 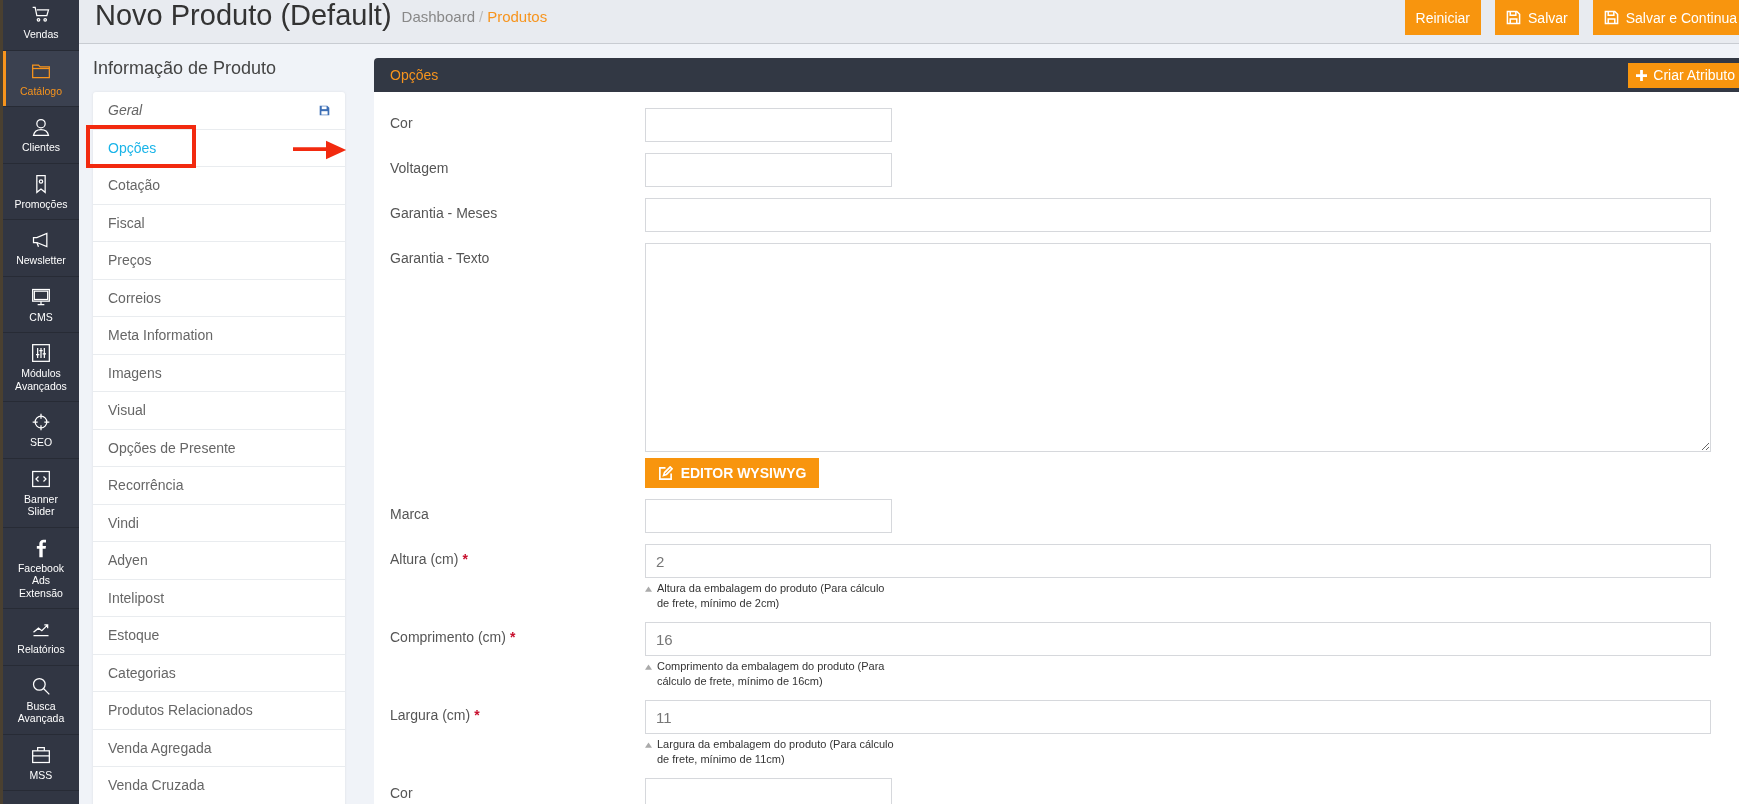 I want to click on sliders-icon, so click(x=41, y=353).